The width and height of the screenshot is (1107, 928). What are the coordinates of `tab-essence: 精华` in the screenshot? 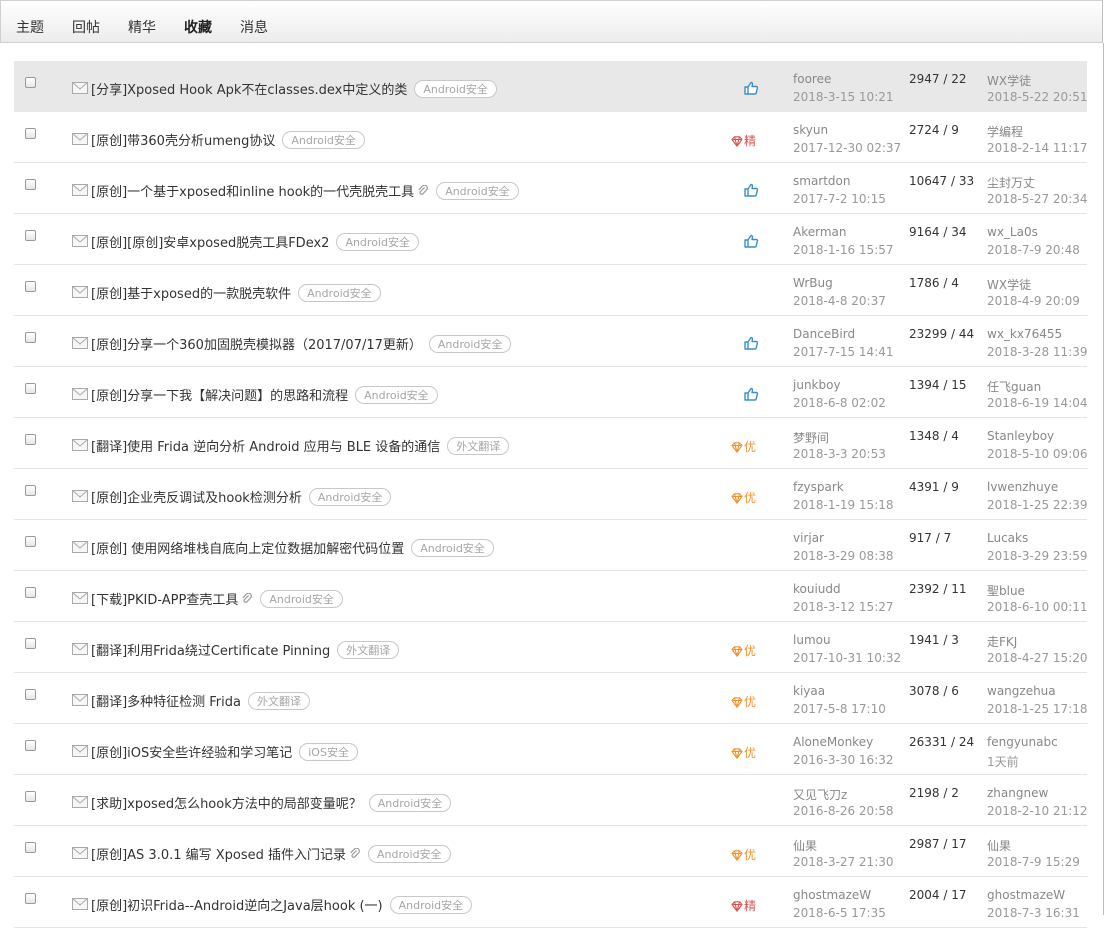 It's located at (142, 27).